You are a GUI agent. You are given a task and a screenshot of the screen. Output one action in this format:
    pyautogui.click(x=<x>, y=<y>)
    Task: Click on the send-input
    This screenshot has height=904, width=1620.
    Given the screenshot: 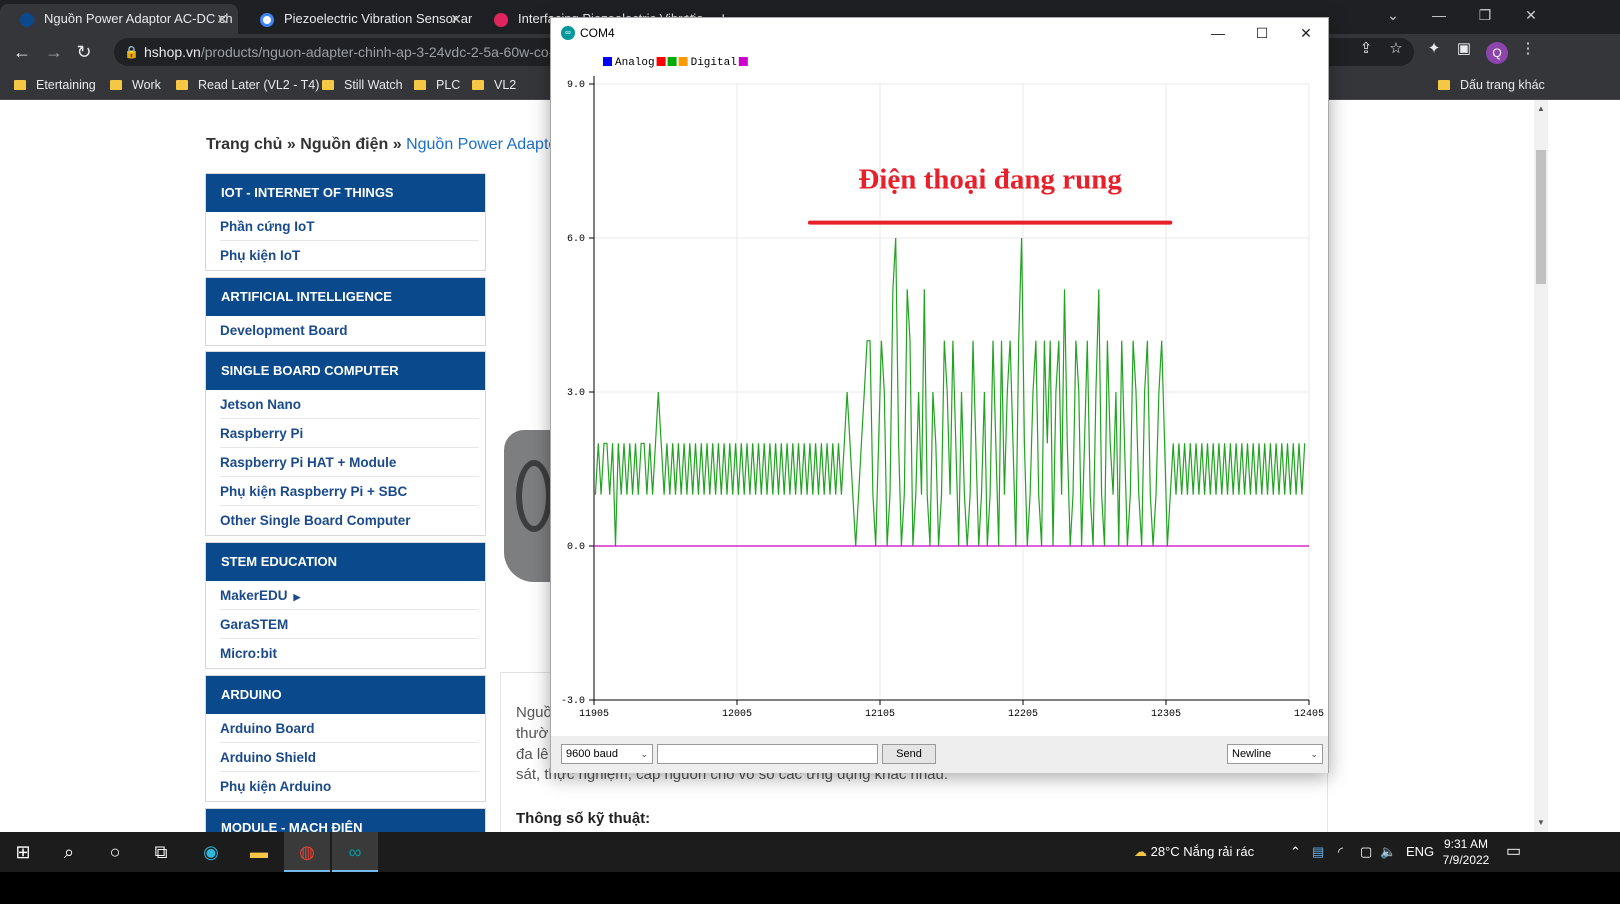 What is the action you would take?
    pyautogui.click(x=767, y=754)
    